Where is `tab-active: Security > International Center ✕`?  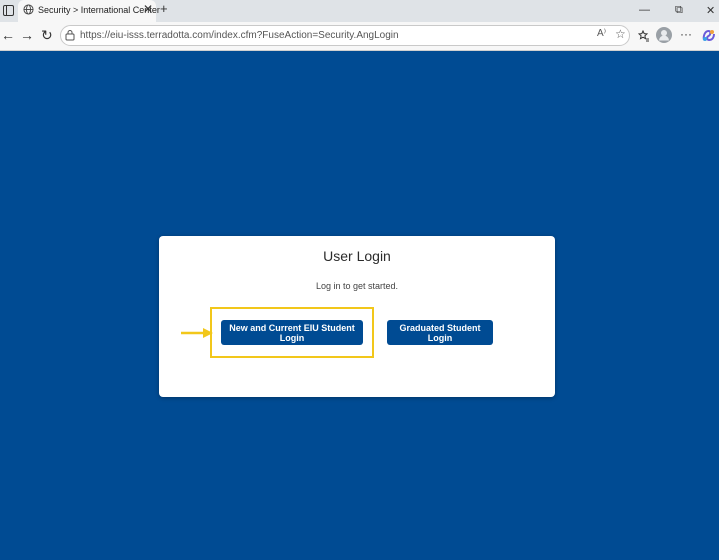 tab-active: Security > International Center ✕ is located at coordinates (89, 11).